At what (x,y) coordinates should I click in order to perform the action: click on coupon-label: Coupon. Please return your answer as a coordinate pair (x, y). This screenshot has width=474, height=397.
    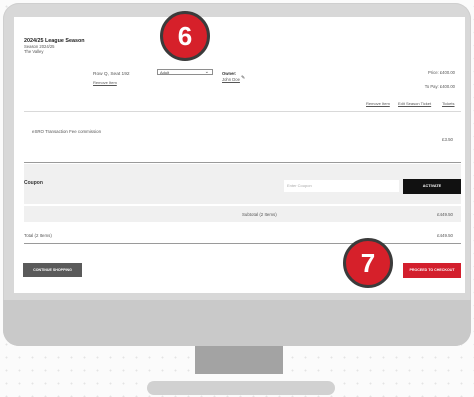
    Looking at the image, I should click on (33, 183).